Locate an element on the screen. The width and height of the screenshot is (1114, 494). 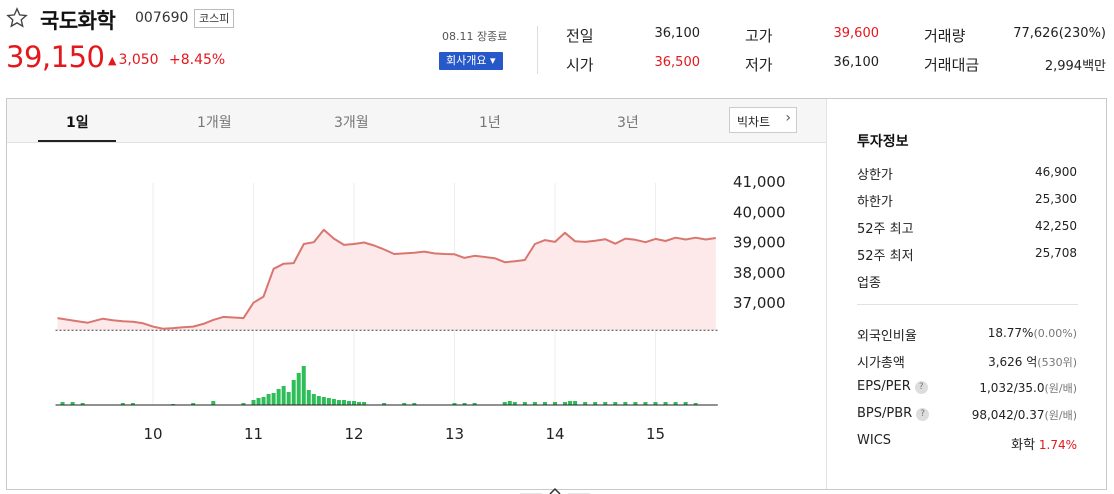
info-row-label: 하한가 is located at coordinates (875, 202).